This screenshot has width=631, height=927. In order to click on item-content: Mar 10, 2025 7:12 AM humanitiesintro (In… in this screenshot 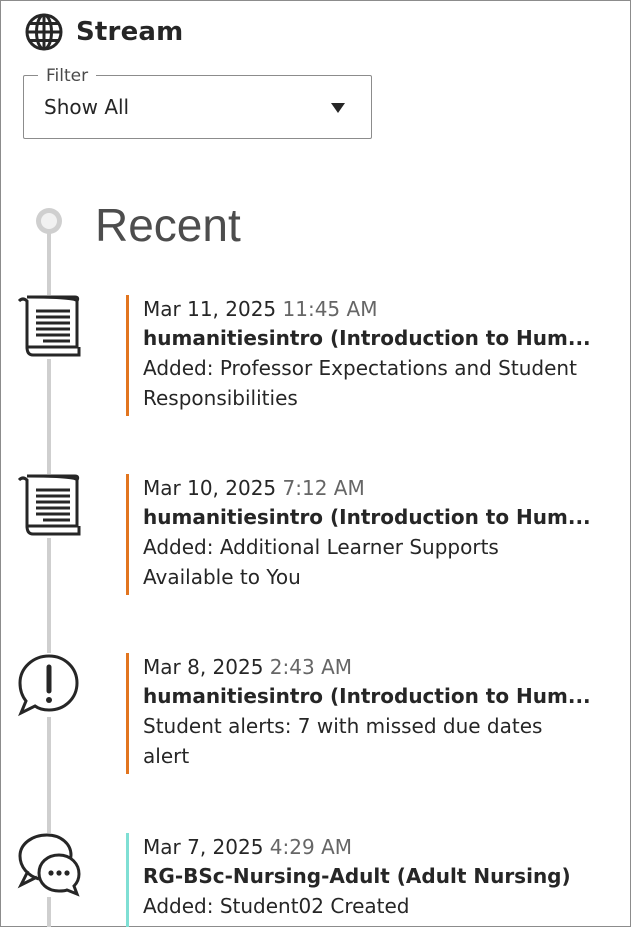, I will do `click(368, 533)`.